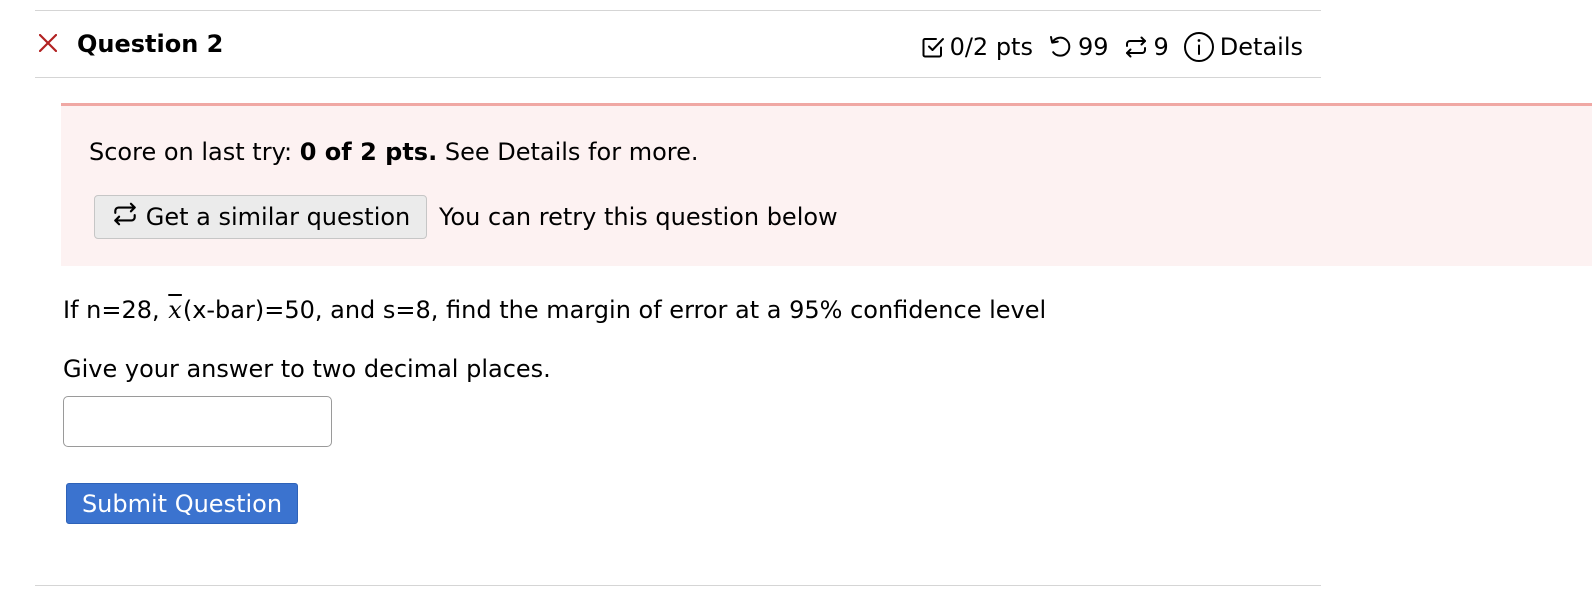 This screenshot has width=1592, height=598. Describe the element at coordinates (1261, 47) in the screenshot. I see `details-label: Details` at that location.